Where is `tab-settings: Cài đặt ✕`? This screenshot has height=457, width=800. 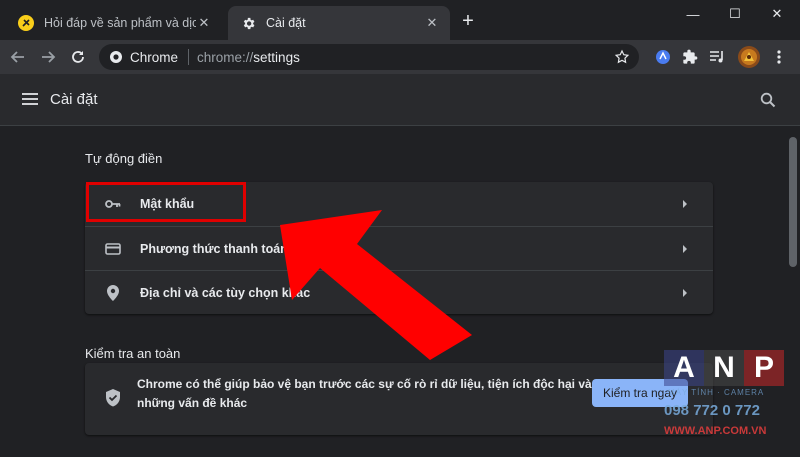 tab-settings: Cài đặt ✕ is located at coordinates (339, 23).